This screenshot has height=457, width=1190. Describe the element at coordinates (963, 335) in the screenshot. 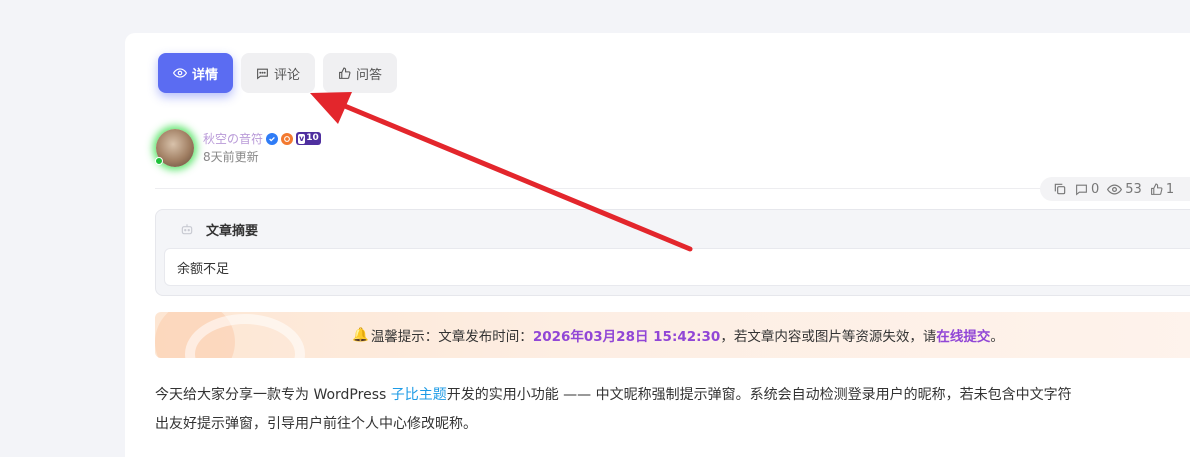

I see `online-submit-link: 在线提交` at that location.